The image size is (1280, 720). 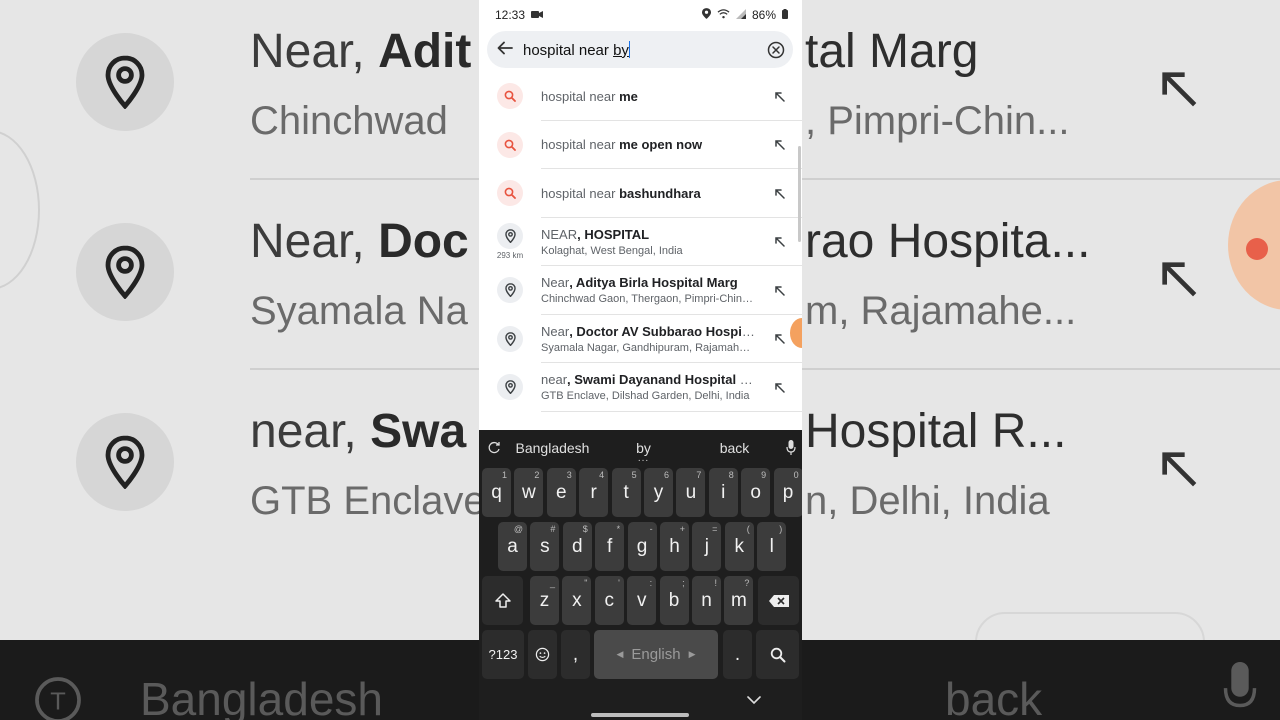 I want to click on search-bar: hospital near by, so click(x=640, y=49).